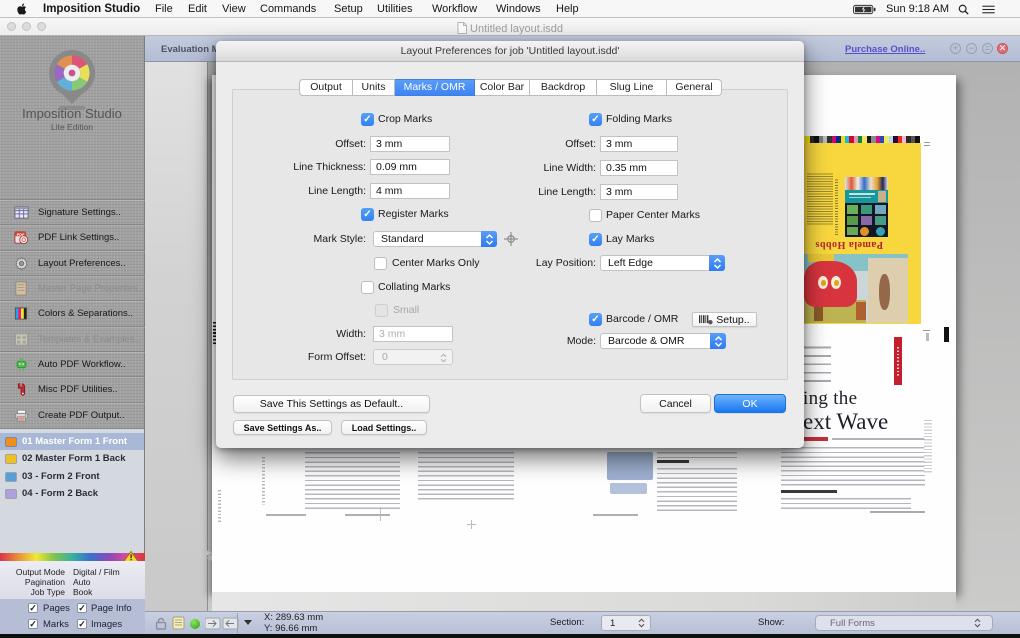 The width and height of the screenshot is (1020, 638). What do you see at coordinates (72, 113) in the screenshot?
I see `svg-text: Imposition Studio` at bounding box center [72, 113].